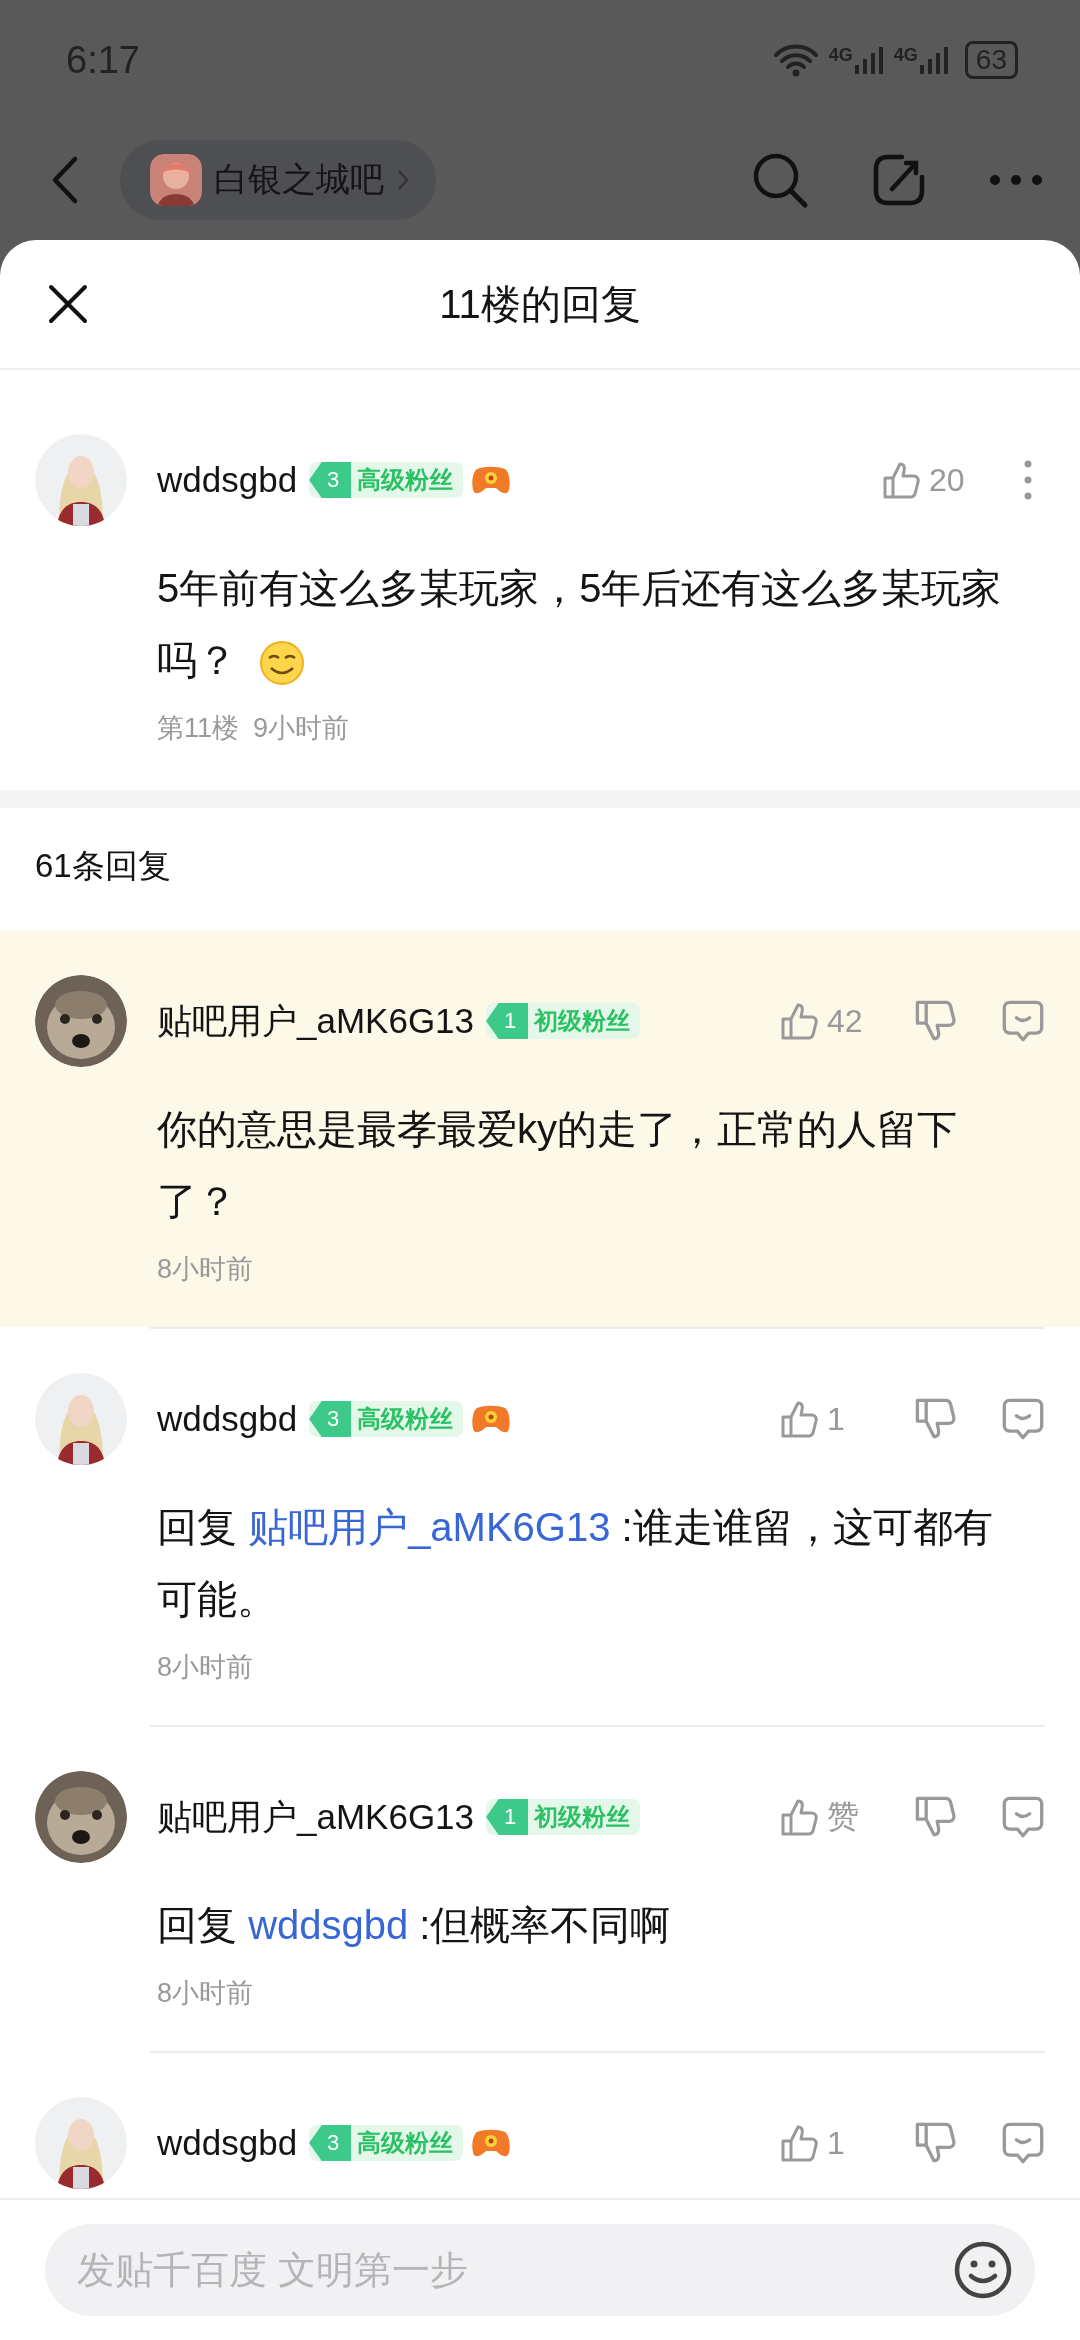 Image resolution: width=1080 pixels, height=2340 pixels. What do you see at coordinates (103, 60) in the screenshot?
I see `status-time: 6:17` at bounding box center [103, 60].